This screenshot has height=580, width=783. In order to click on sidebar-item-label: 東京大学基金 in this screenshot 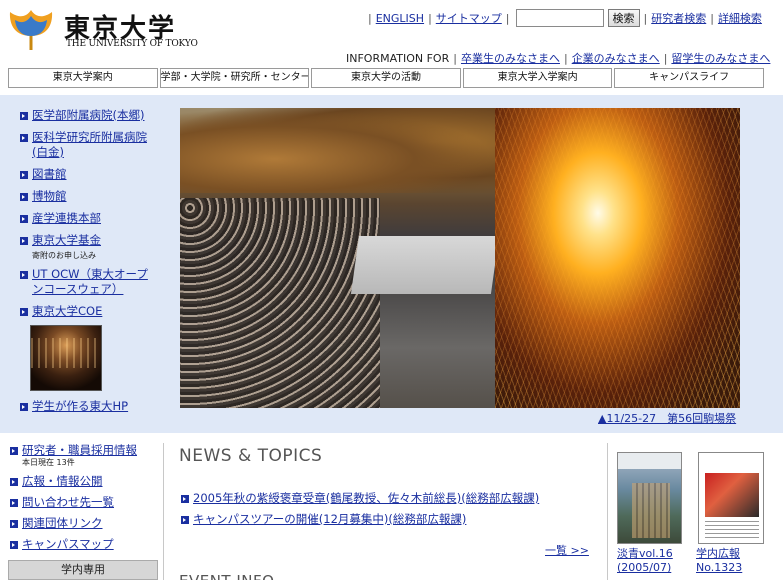, I will do `click(66, 240)`.